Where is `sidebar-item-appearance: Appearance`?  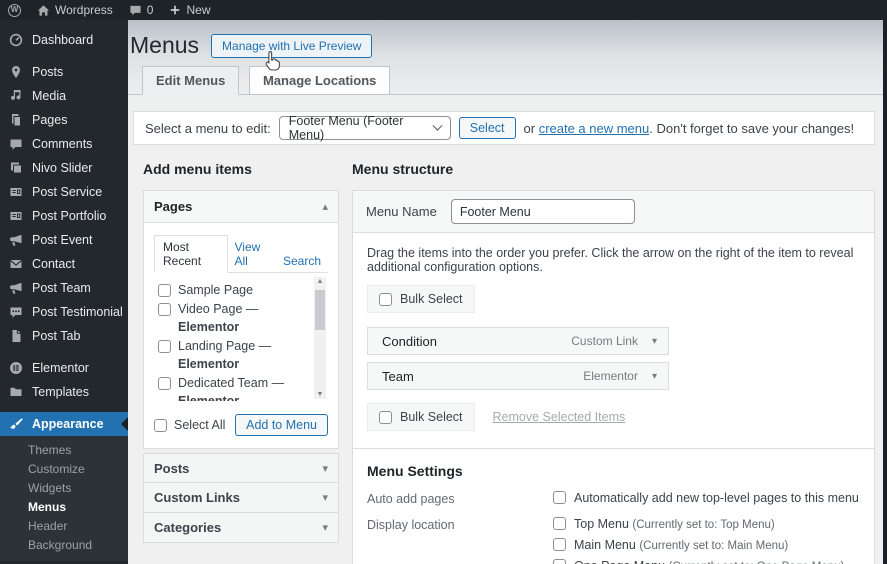 sidebar-item-appearance: Appearance is located at coordinates (64, 424).